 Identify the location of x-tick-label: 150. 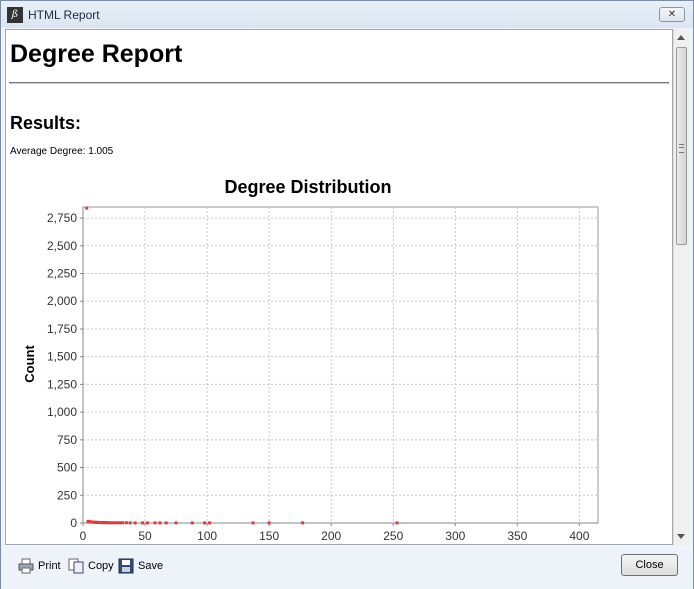
(269, 536).